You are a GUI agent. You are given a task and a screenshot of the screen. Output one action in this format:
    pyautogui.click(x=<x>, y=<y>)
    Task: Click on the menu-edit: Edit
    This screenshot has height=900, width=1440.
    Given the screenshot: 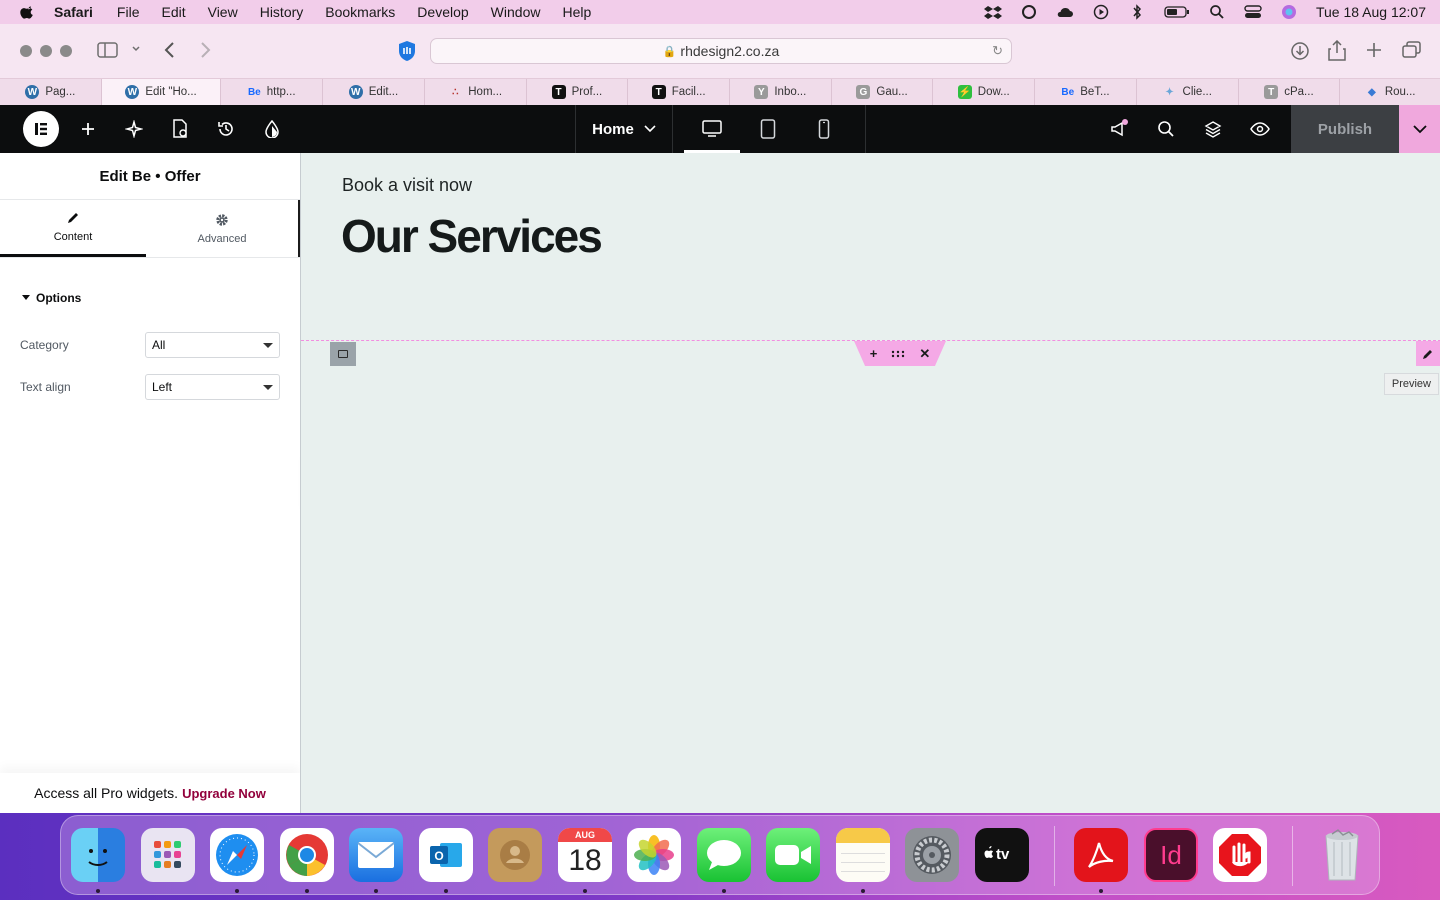 What is the action you would take?
    pyautogui.click(x=173, y=12)
    